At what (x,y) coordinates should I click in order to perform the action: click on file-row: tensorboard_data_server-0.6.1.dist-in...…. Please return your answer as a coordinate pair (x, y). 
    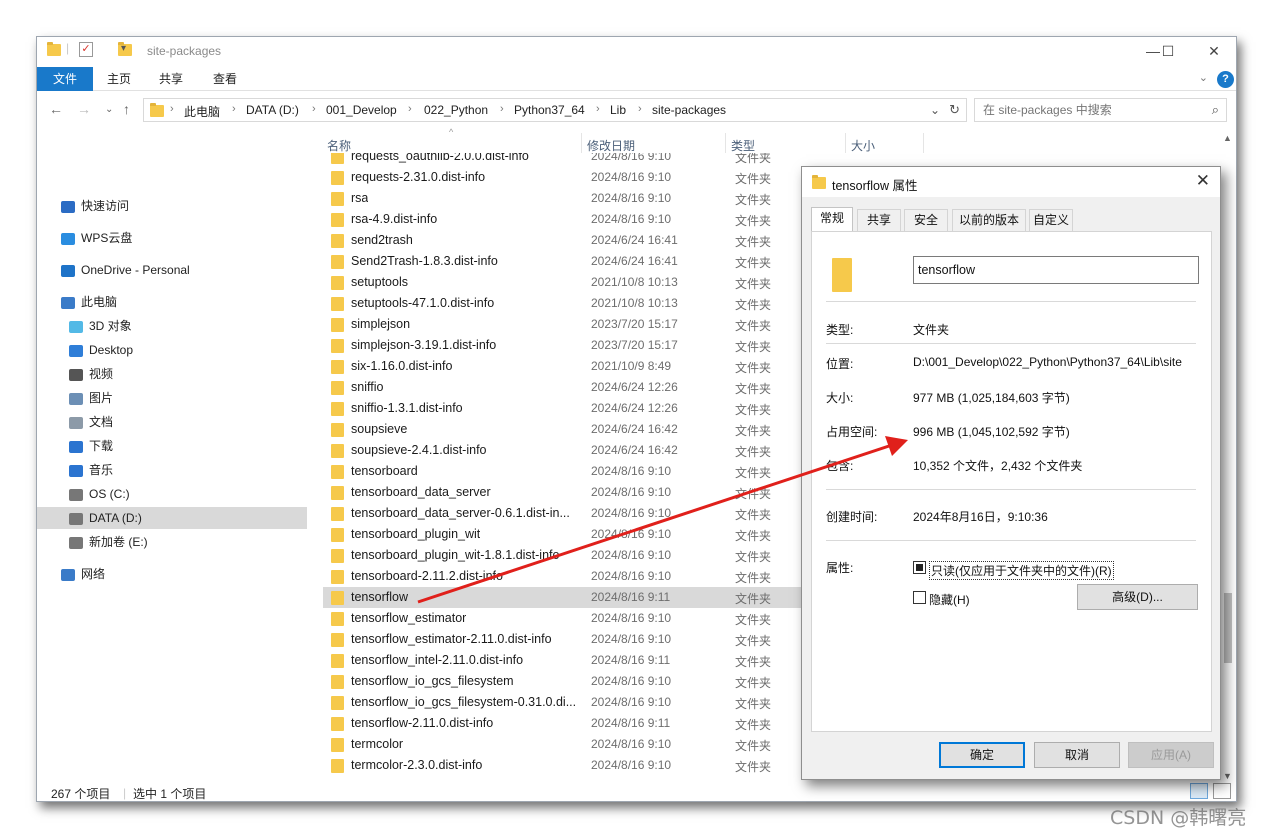
    Looking at the image, I should click on (563, 513).